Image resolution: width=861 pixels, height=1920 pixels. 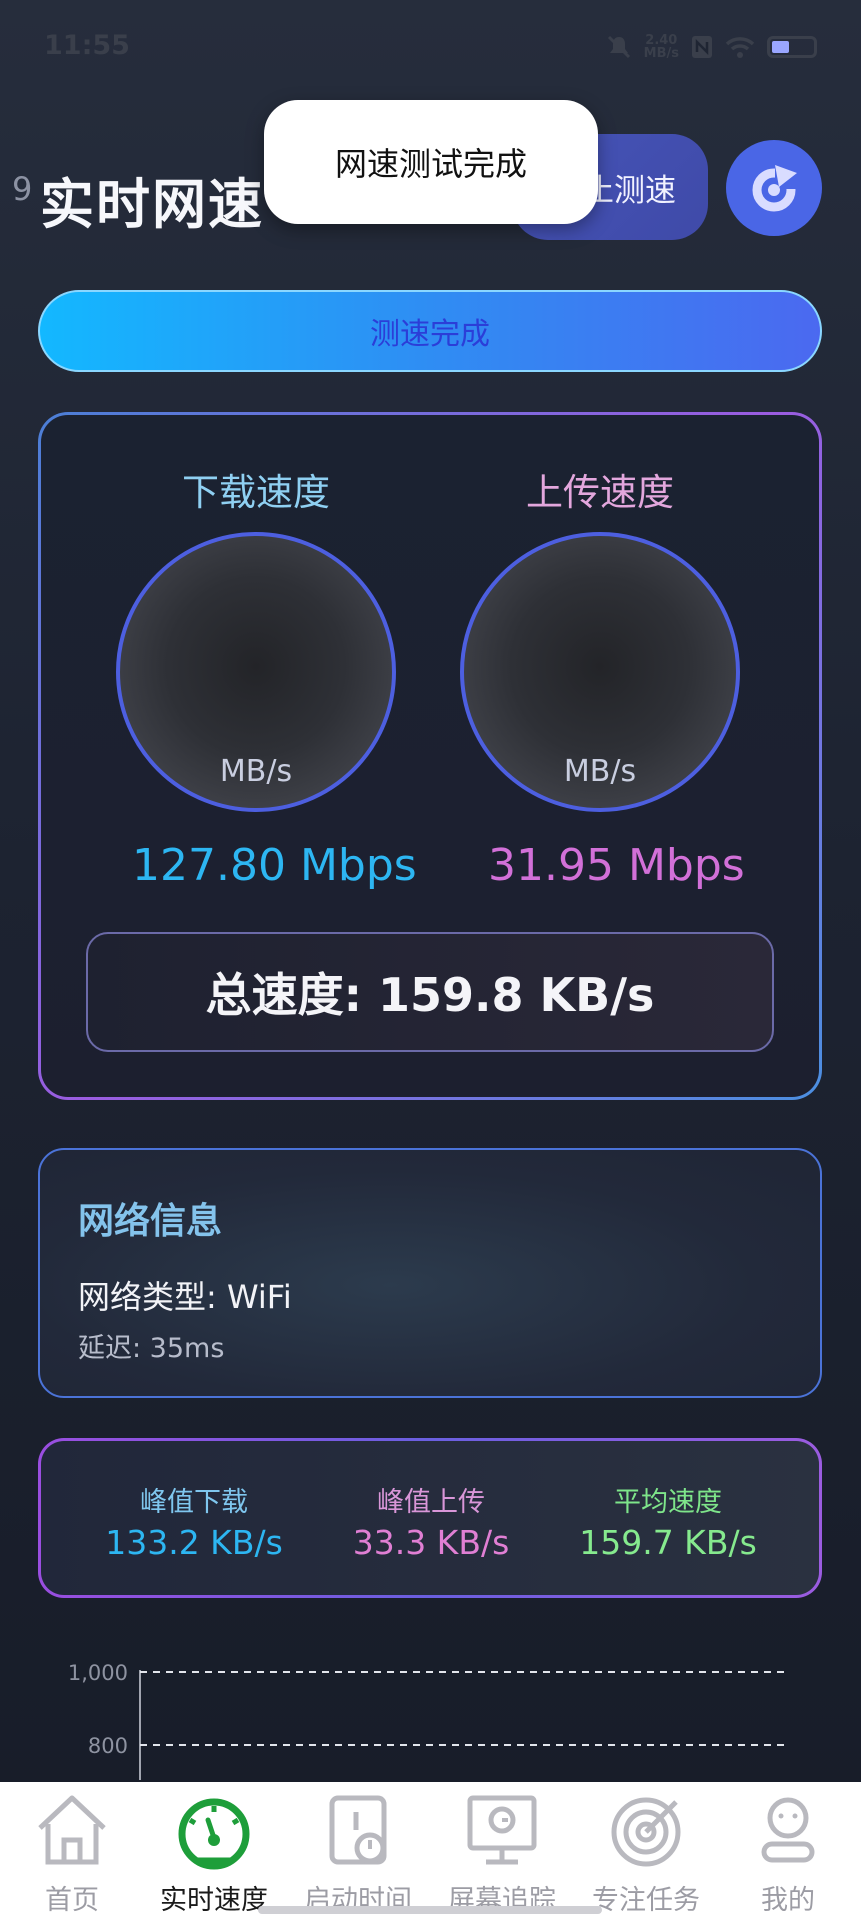 What do you see at coordinates (194, 1521) in the screenshot?
I see `peak-download-stat: 峰值下载 133.2 KB/s` at bounding box center [194, 1521].